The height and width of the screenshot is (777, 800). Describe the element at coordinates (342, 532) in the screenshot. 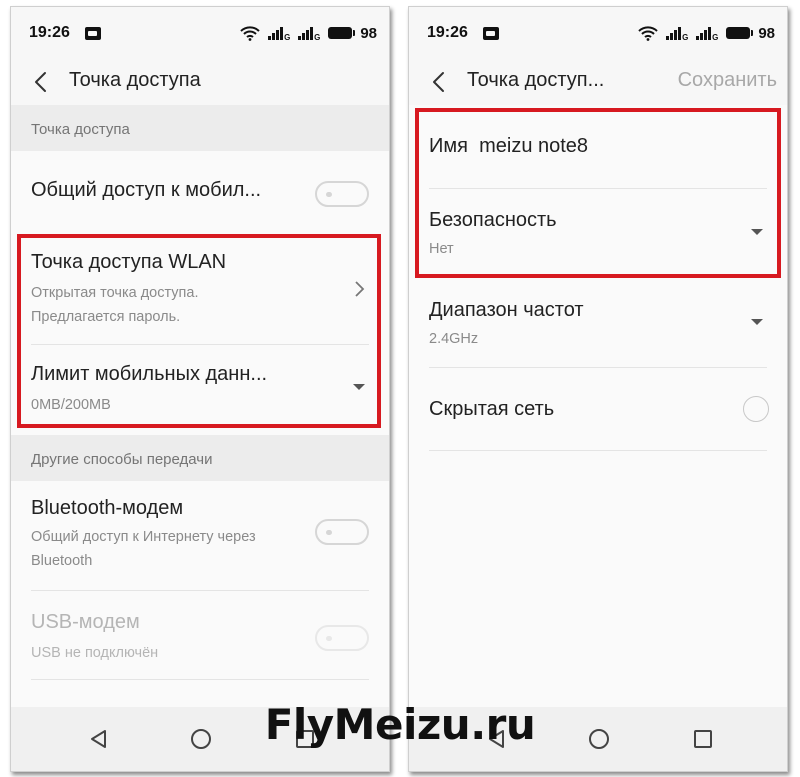

I see `bluetooth-modem-toggle` at that location.